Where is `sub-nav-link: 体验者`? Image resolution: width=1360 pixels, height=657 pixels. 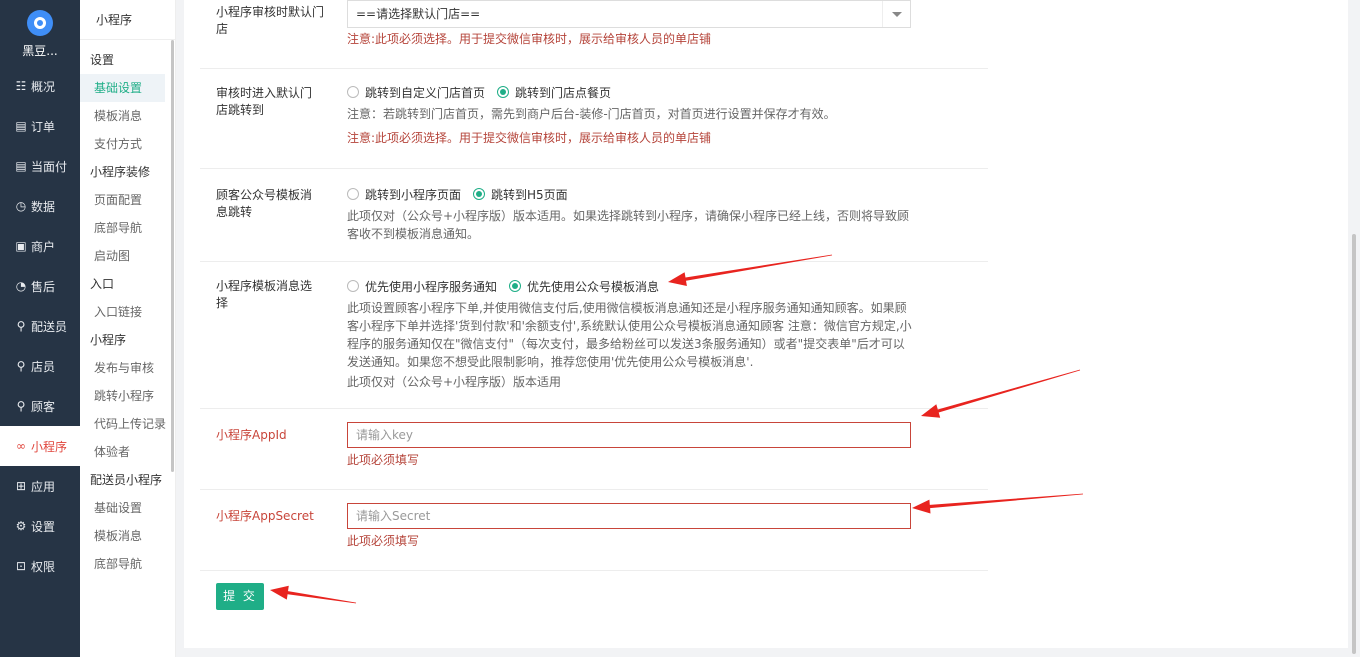 sub-nav-link: 体验者 is located at coordinates (127, 452).